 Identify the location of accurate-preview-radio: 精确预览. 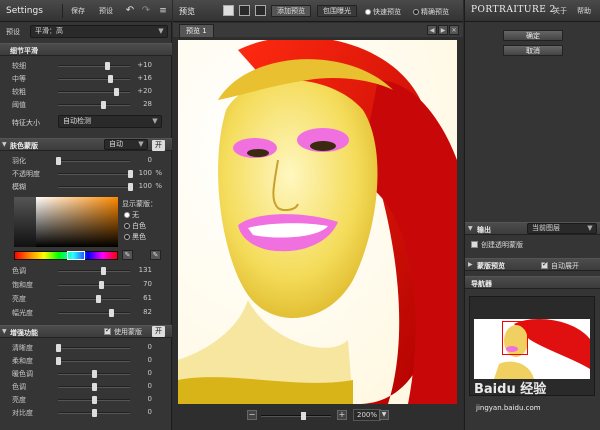
(431, 12).